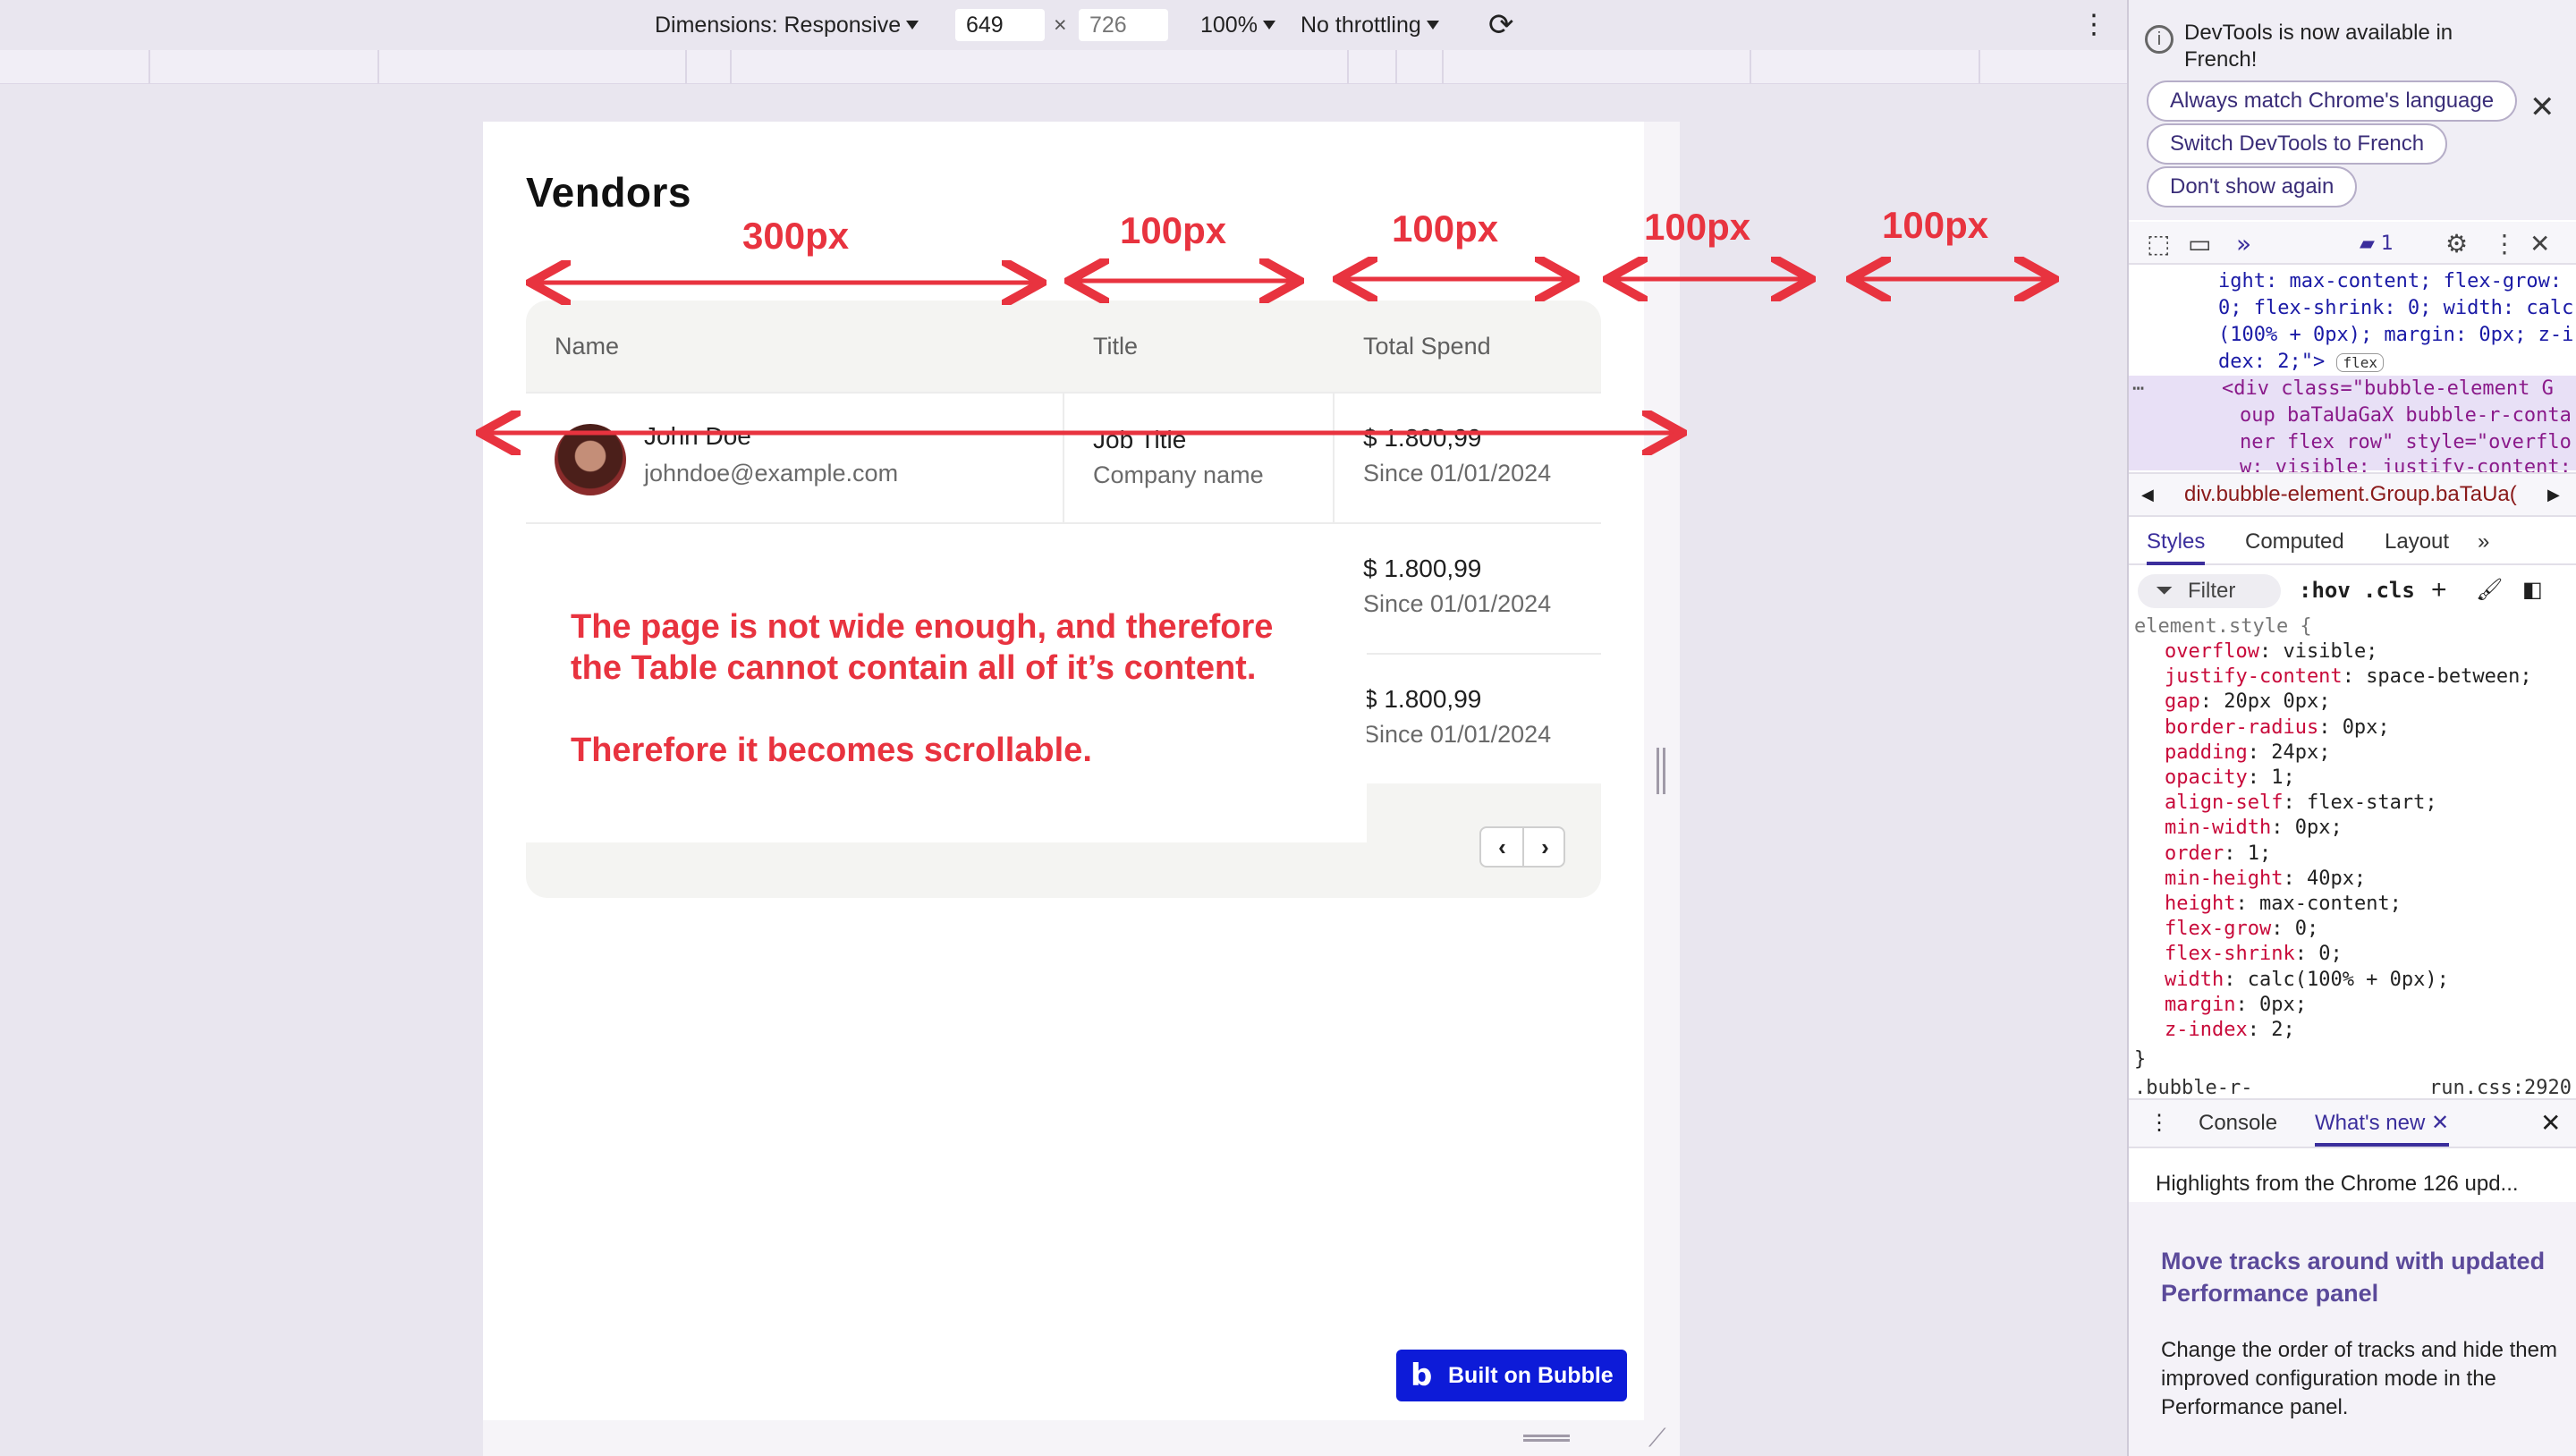  What do you see at coordinates (1657, 1438) in the screenshot?
I see `corner-resize-handle: ⟋` at bounding box center [1657, 1438].